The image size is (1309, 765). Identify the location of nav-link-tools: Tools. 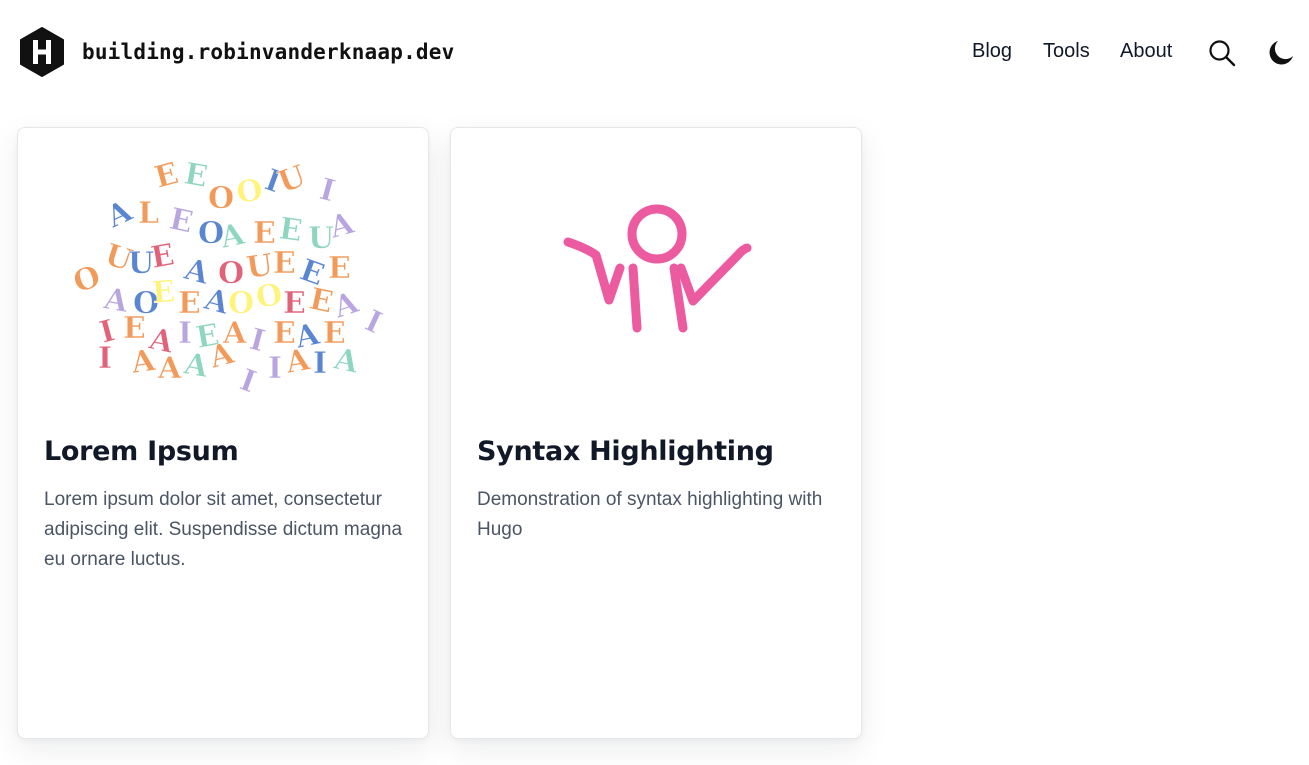
(1066, 51).